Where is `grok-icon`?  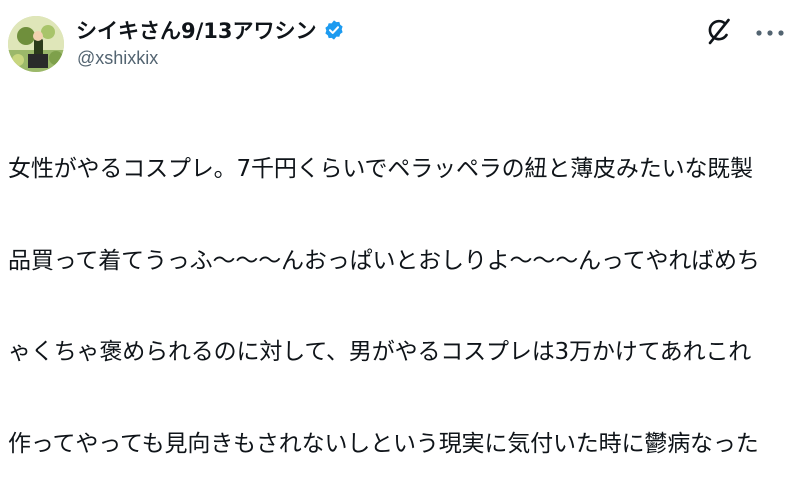
grok-icon is located at coordinates (719, 31).